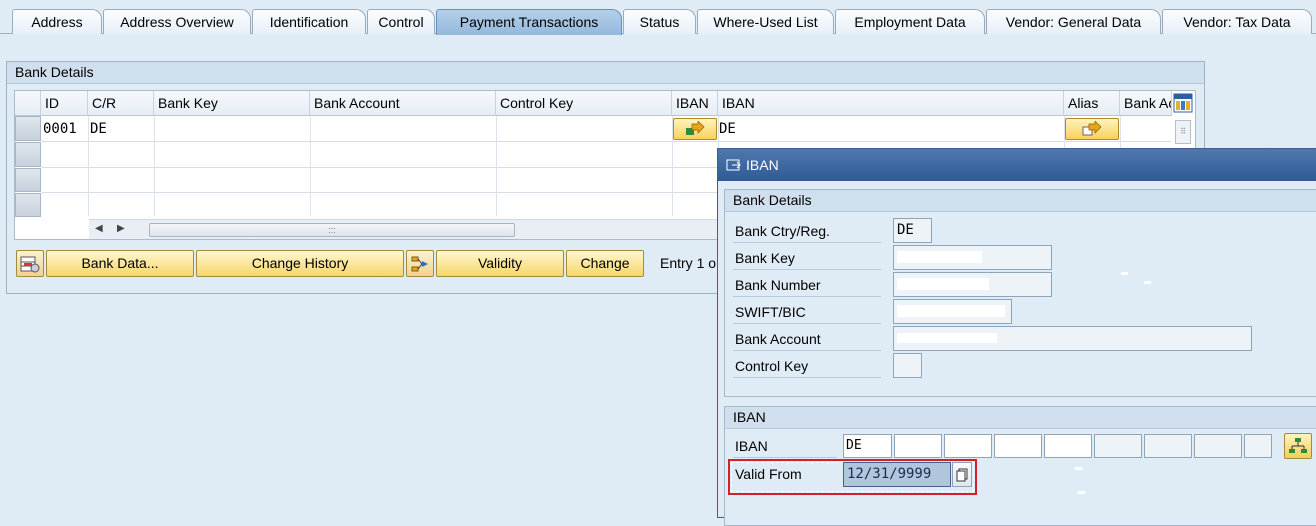  What do you see at coordinates (1020, 201) in the screenshot?
I see `dialog-bank-details-title: Bank Details` at bounding box center [1020, 201].